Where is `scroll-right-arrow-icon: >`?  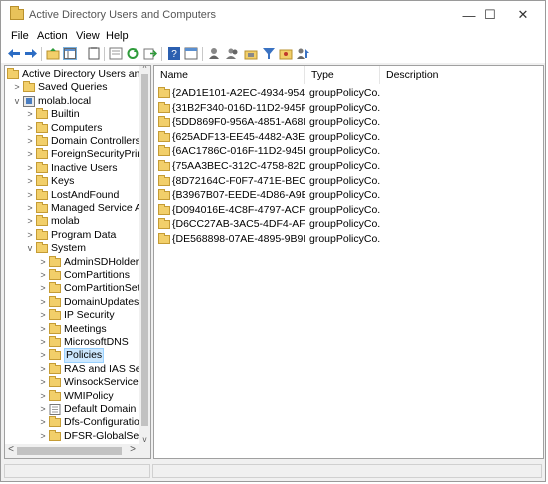
scroll-right-arrow-icon: > is located at coordinates (133, 449).